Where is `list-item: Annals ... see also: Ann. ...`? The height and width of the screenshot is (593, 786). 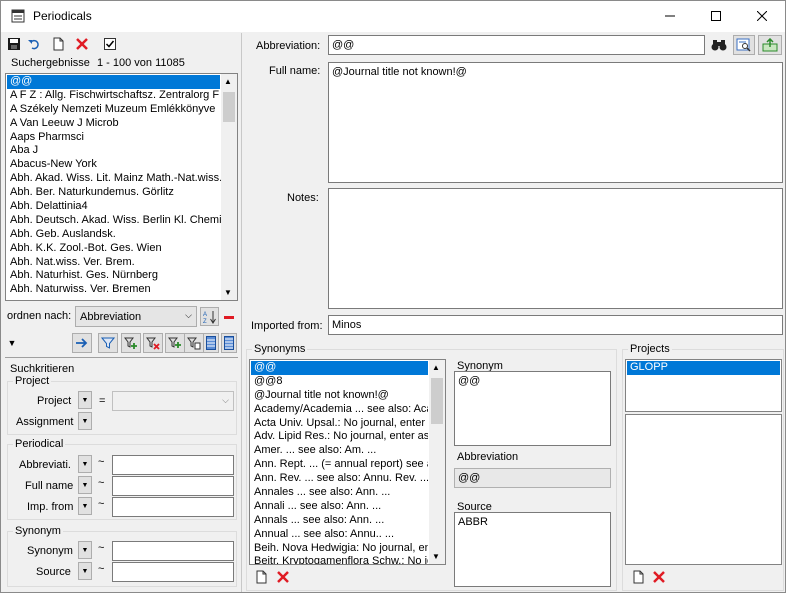
list-item: Annals ... see also: Ann. ... is located at coordinates (339, 521).